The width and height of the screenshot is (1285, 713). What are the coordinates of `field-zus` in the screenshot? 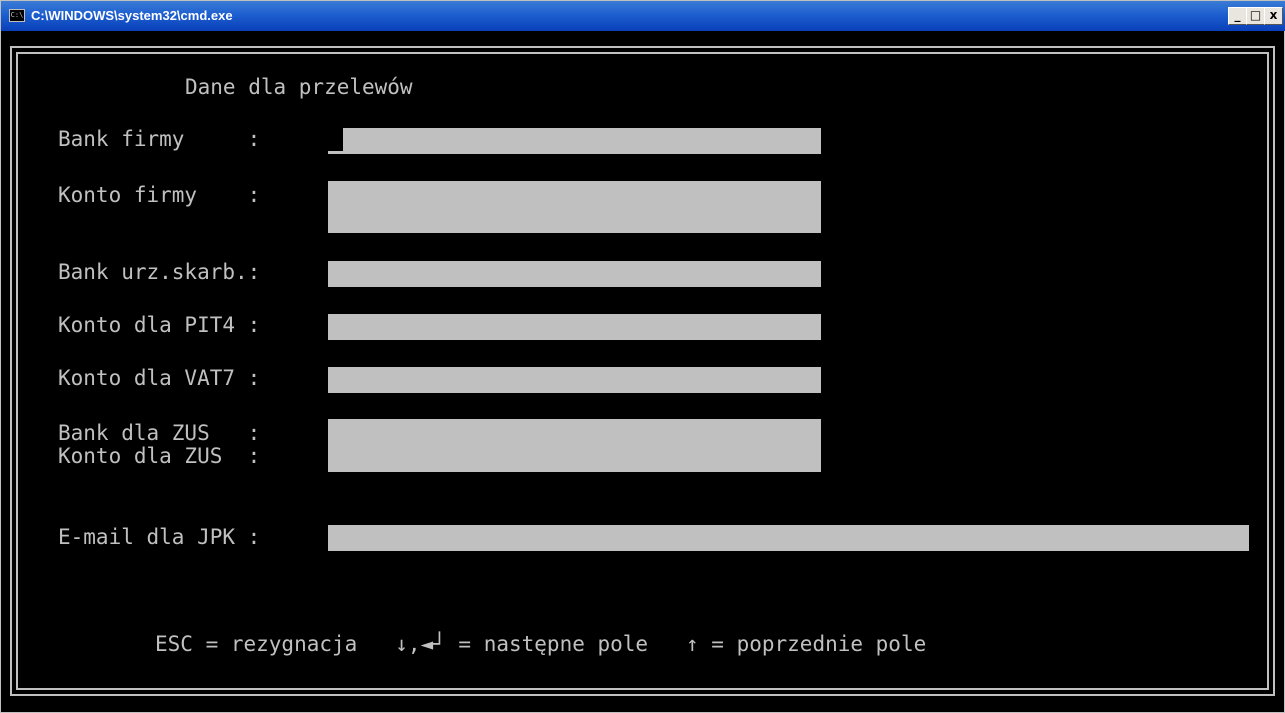 It's located at (574, 445).